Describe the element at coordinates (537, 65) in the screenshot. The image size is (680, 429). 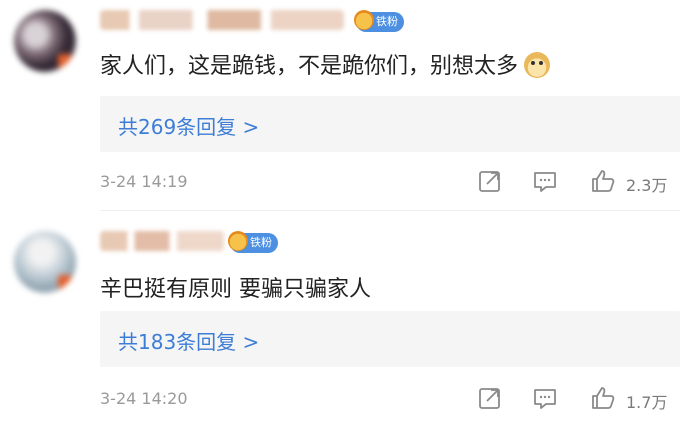
I see `doge-icon` at that location.